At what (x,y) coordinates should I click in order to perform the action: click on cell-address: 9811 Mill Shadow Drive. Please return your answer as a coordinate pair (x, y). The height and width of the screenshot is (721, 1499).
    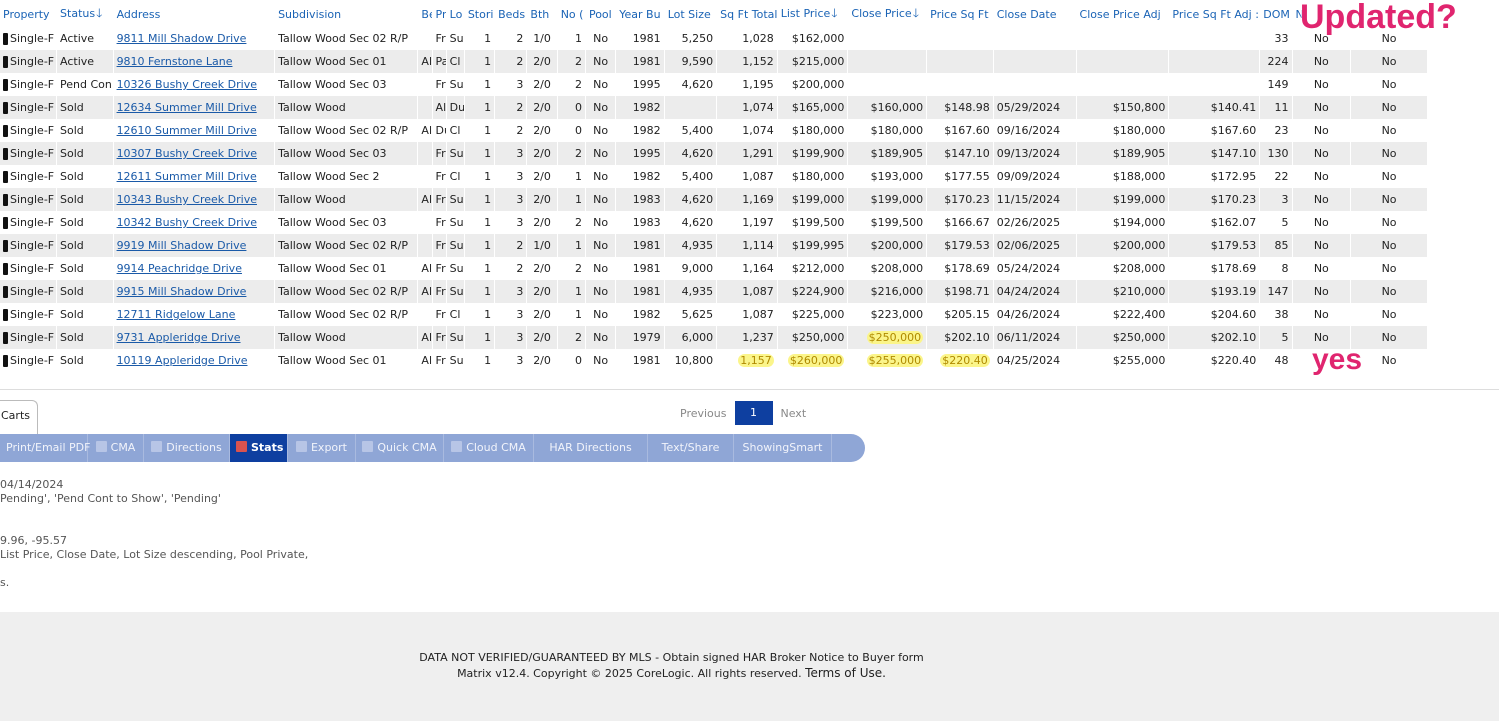
    Looking at the image, I should click on (194, 38).